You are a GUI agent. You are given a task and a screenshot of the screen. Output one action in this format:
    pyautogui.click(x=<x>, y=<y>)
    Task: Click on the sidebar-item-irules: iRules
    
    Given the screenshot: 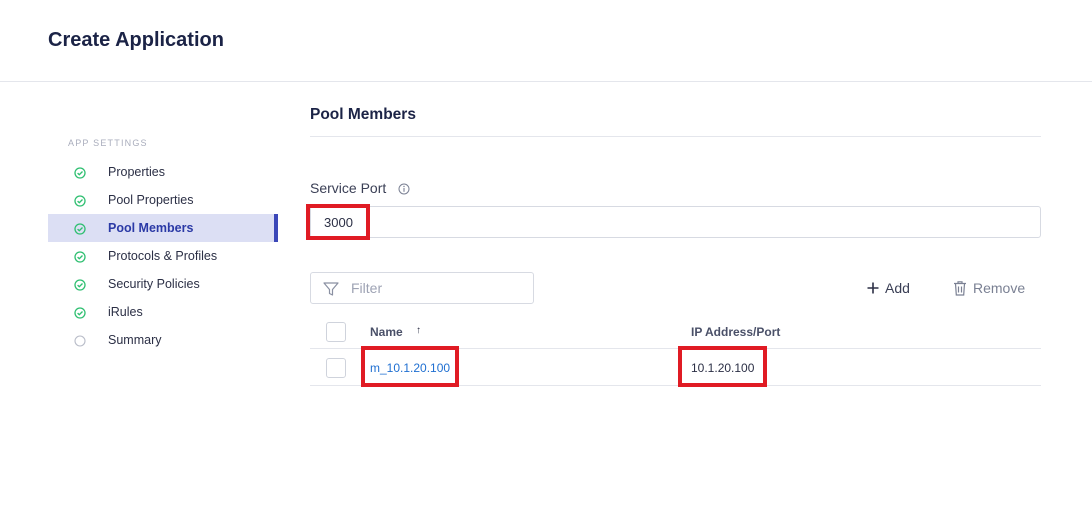 What is the action you would take?
    pyautogui.click(x=163, y=312)
    